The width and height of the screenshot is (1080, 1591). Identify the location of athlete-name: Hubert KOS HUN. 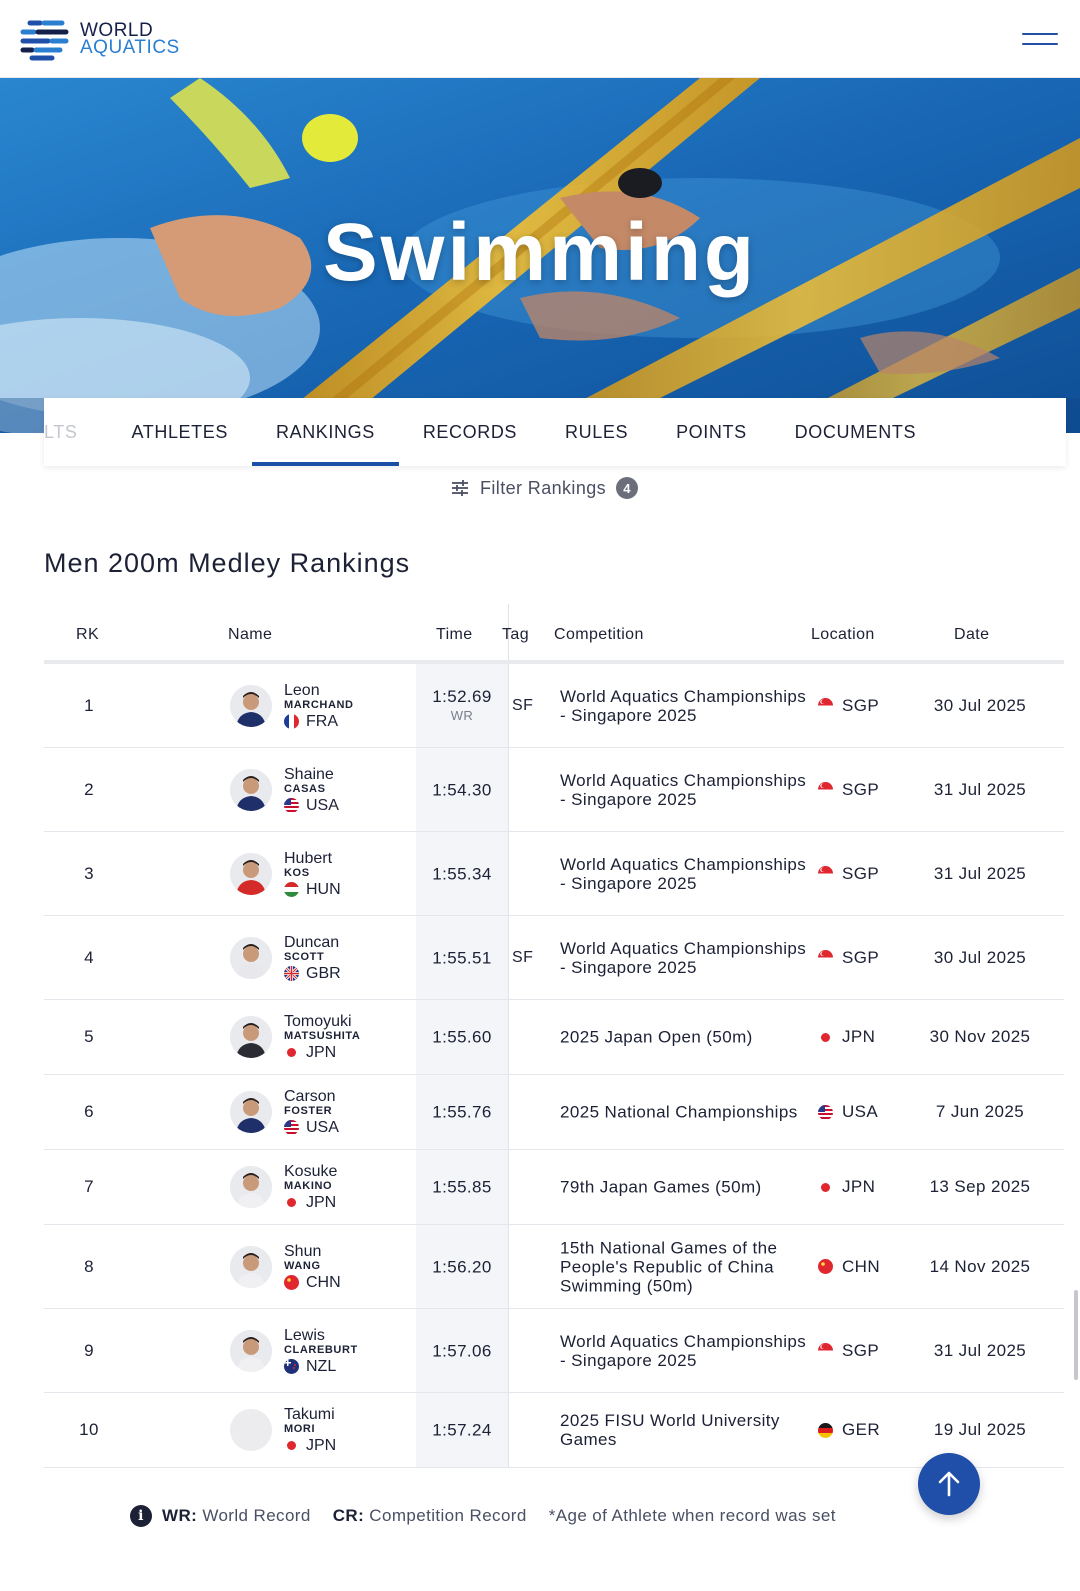
(312, 873).